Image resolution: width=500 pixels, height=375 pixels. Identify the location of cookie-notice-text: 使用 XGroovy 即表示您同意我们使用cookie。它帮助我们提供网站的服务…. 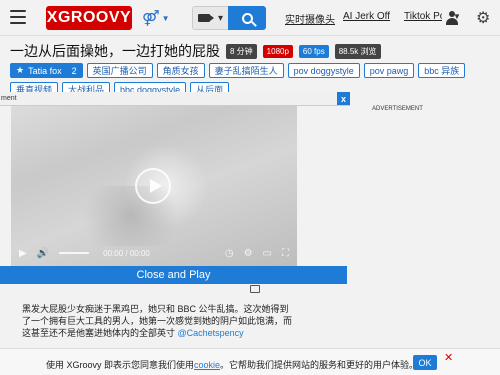
(232, 364).